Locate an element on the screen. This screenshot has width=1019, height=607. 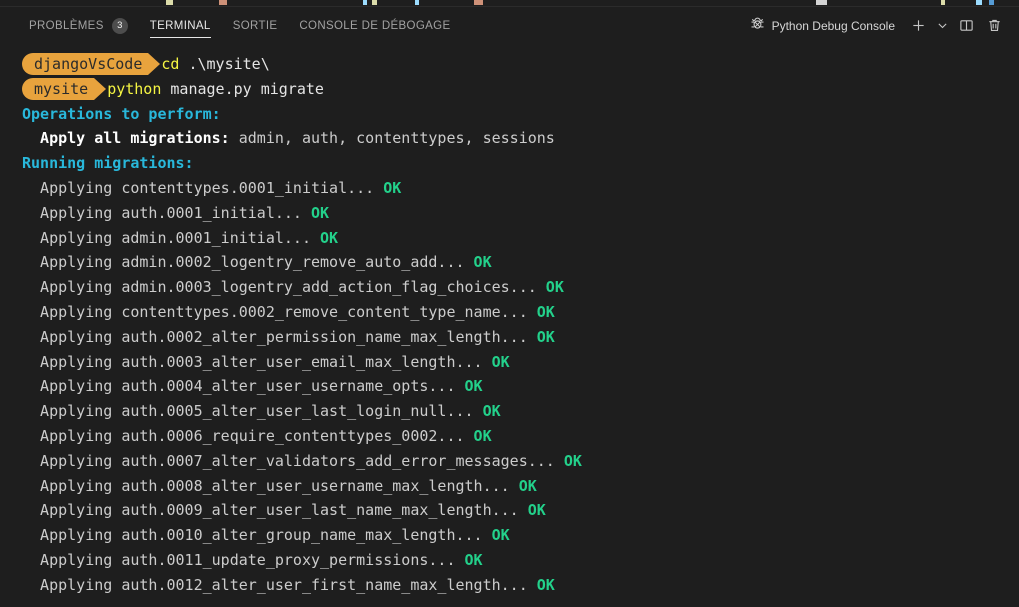
active-terminal-label: Python Debug Console is located at coordinates (833, 25).